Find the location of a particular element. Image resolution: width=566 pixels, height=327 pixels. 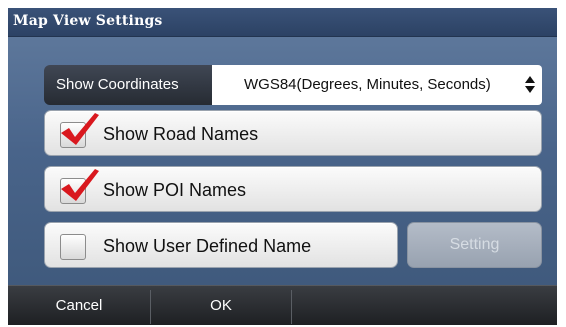

cancel-button: Cancel is located at coordinates (79, 305).